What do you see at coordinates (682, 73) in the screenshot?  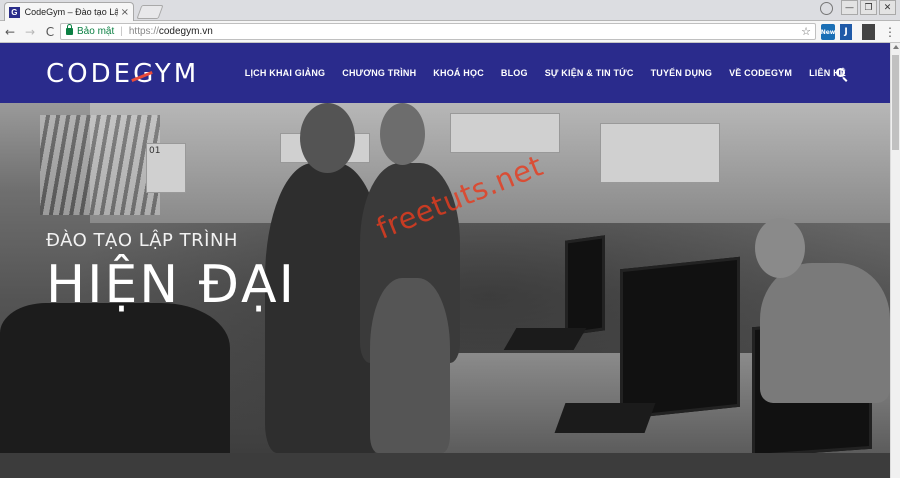 I see `nav-tuyen-dung: TUYỂN DỤNG` at bounding box center [682, 73].